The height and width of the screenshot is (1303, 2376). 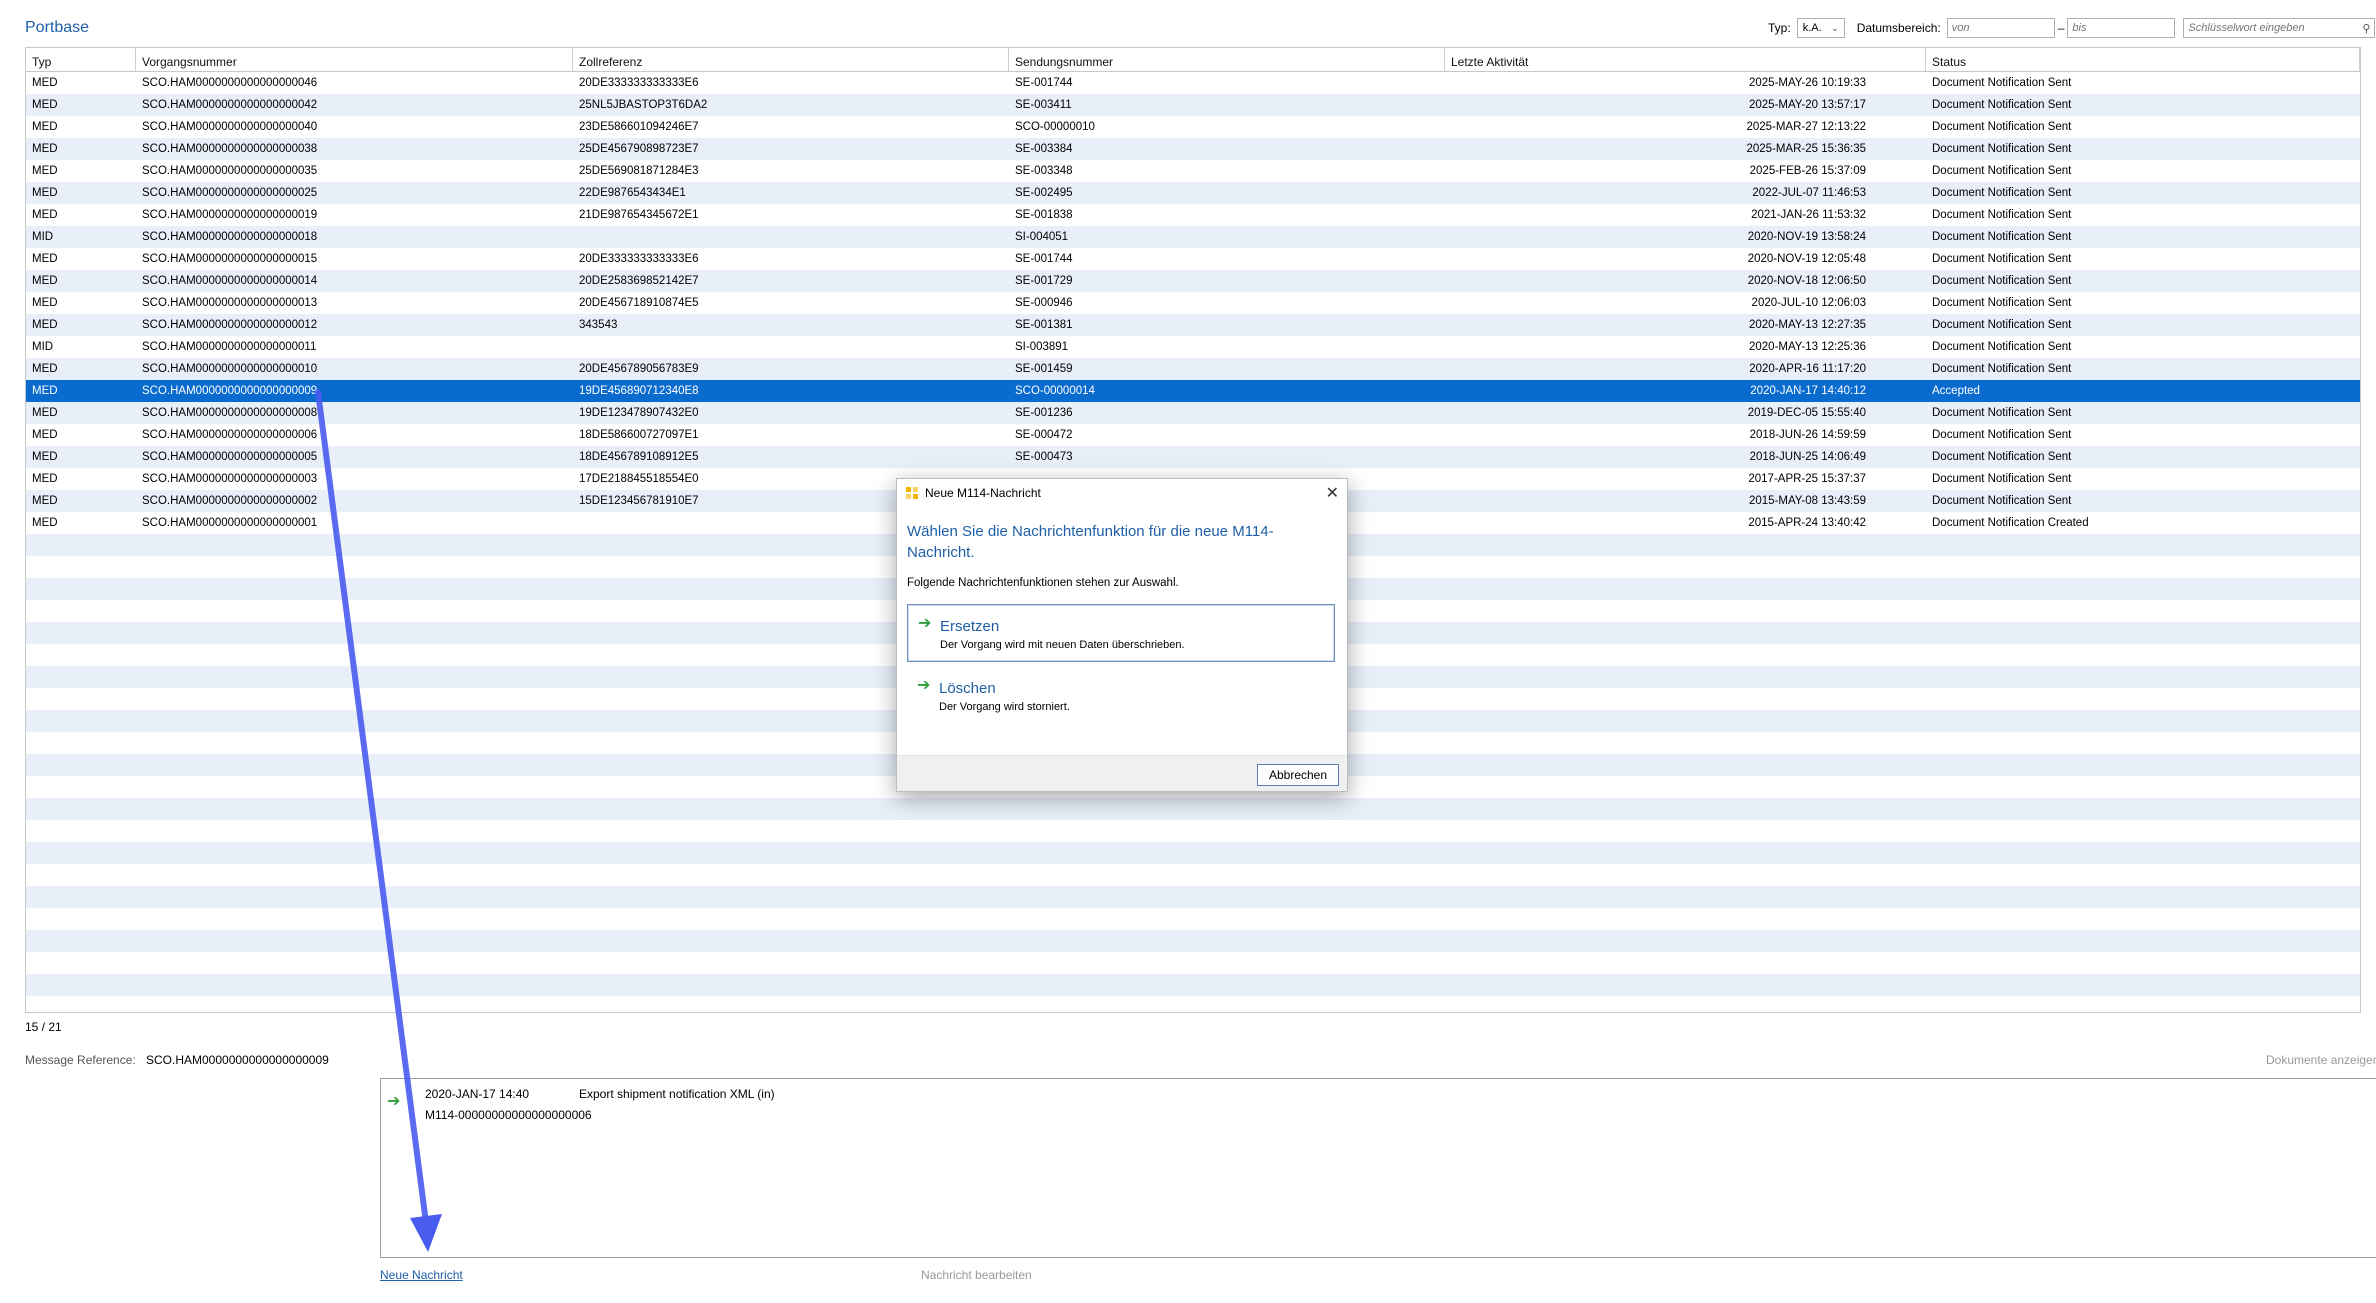 What do you see at coordinates (912, 493) in the screenshot?
I see `app-icon` at bounding box center [912, 493].